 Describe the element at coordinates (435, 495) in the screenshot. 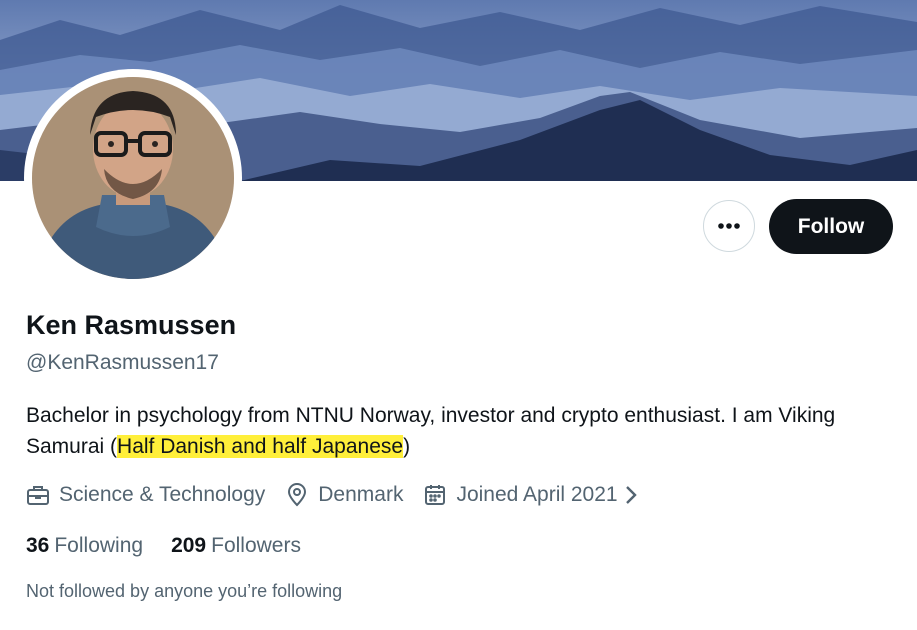

I see `calendar-icon` at that location.